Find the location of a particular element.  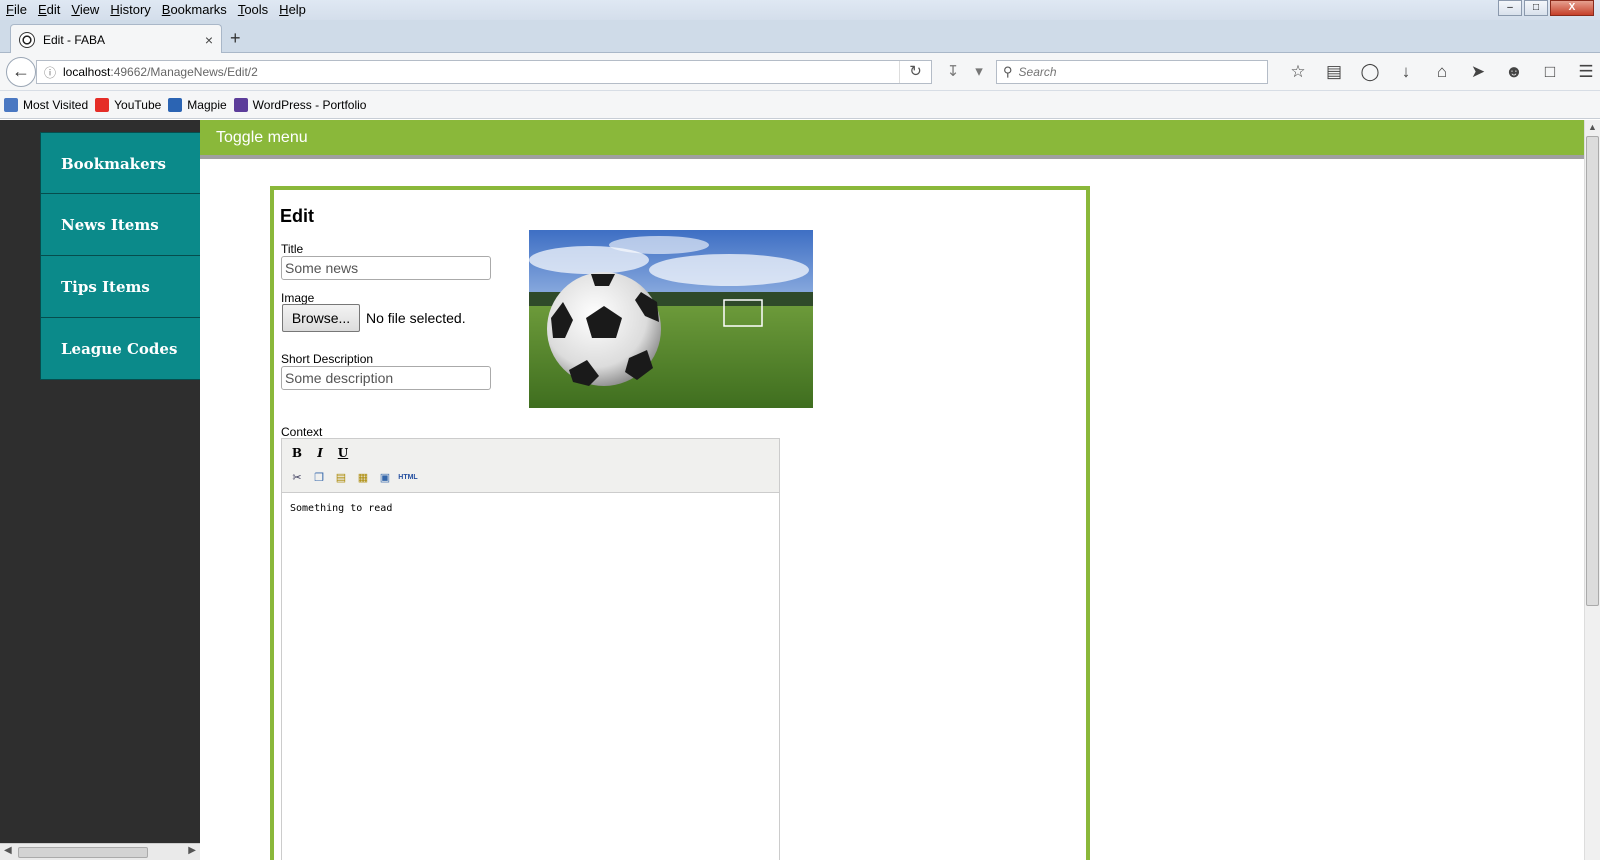

youtube-icon is located at coordinates (102, 104).